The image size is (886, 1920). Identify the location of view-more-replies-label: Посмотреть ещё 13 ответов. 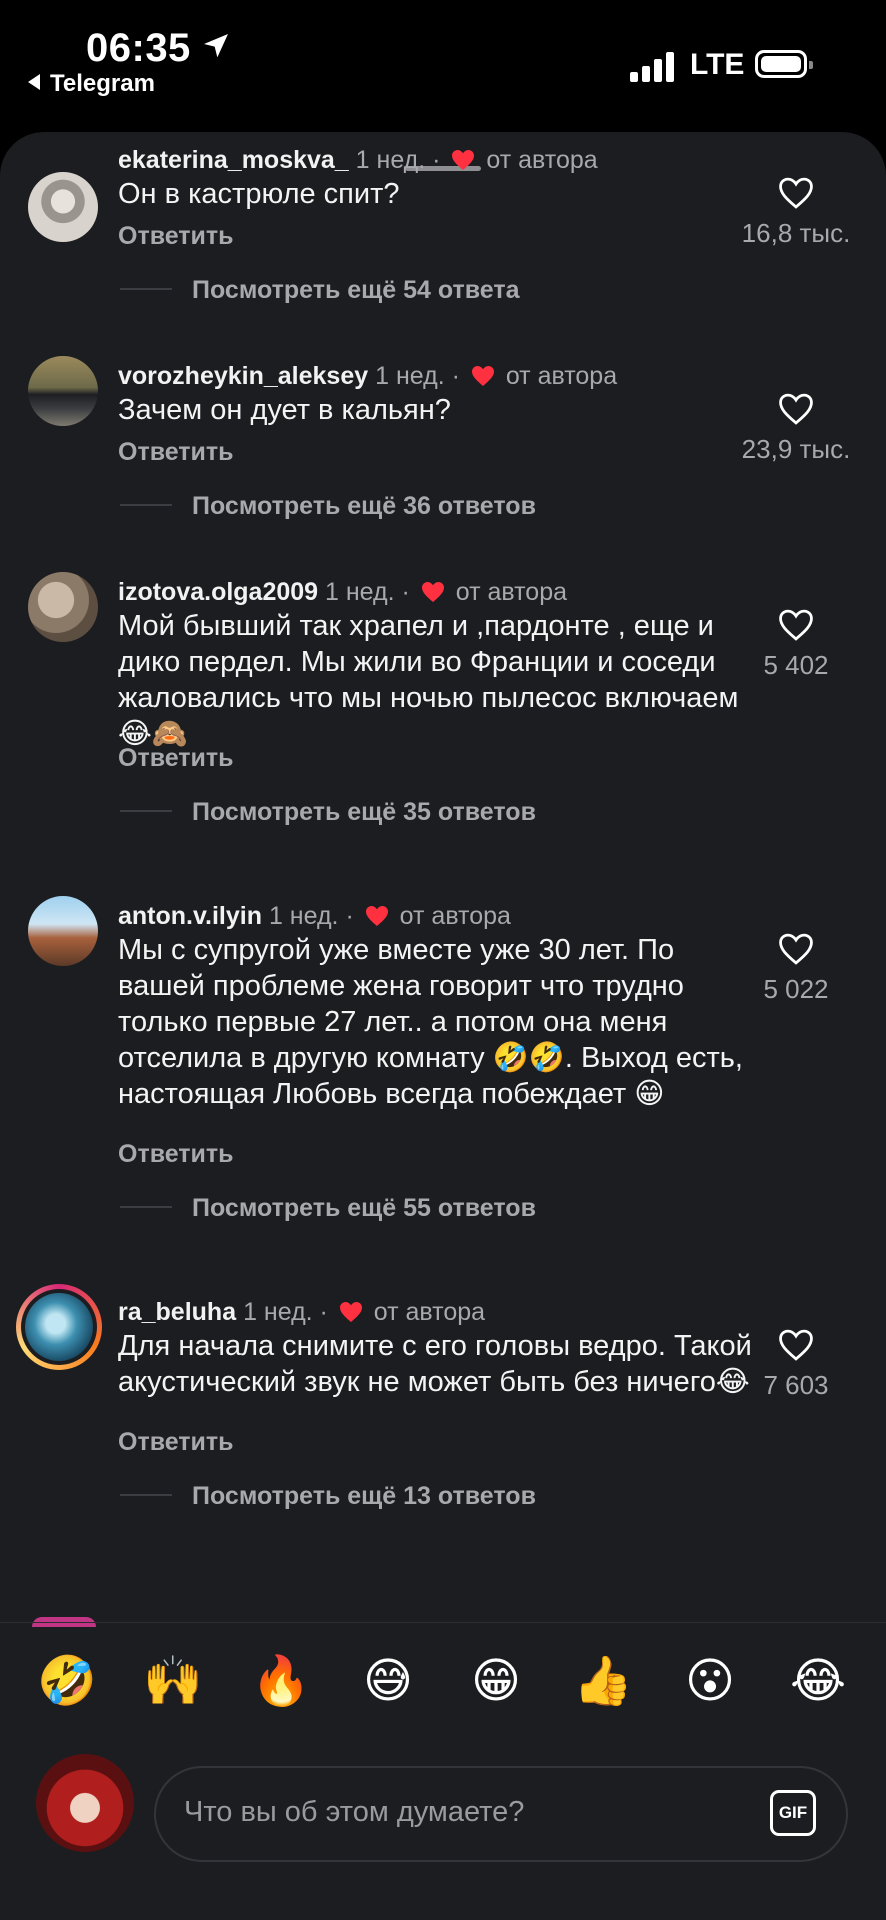
(364, 1496).